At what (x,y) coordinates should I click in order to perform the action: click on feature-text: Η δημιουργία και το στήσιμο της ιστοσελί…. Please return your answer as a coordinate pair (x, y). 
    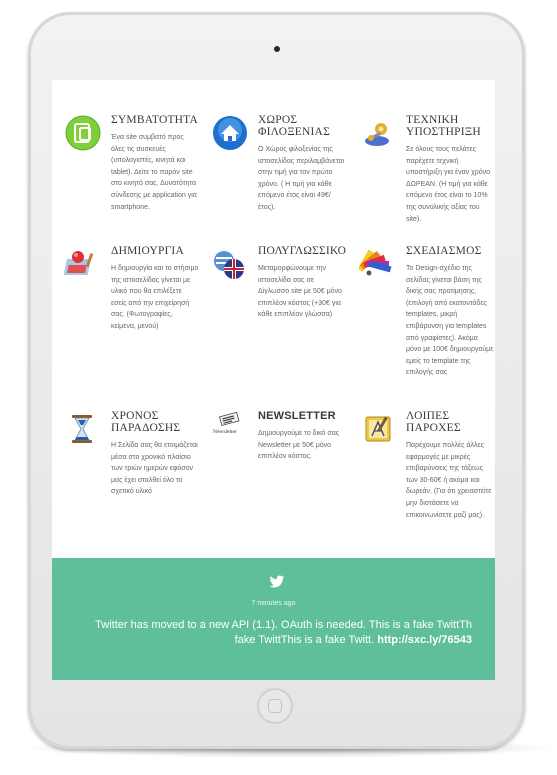
    Looking at the image, I should click on (155, 297).